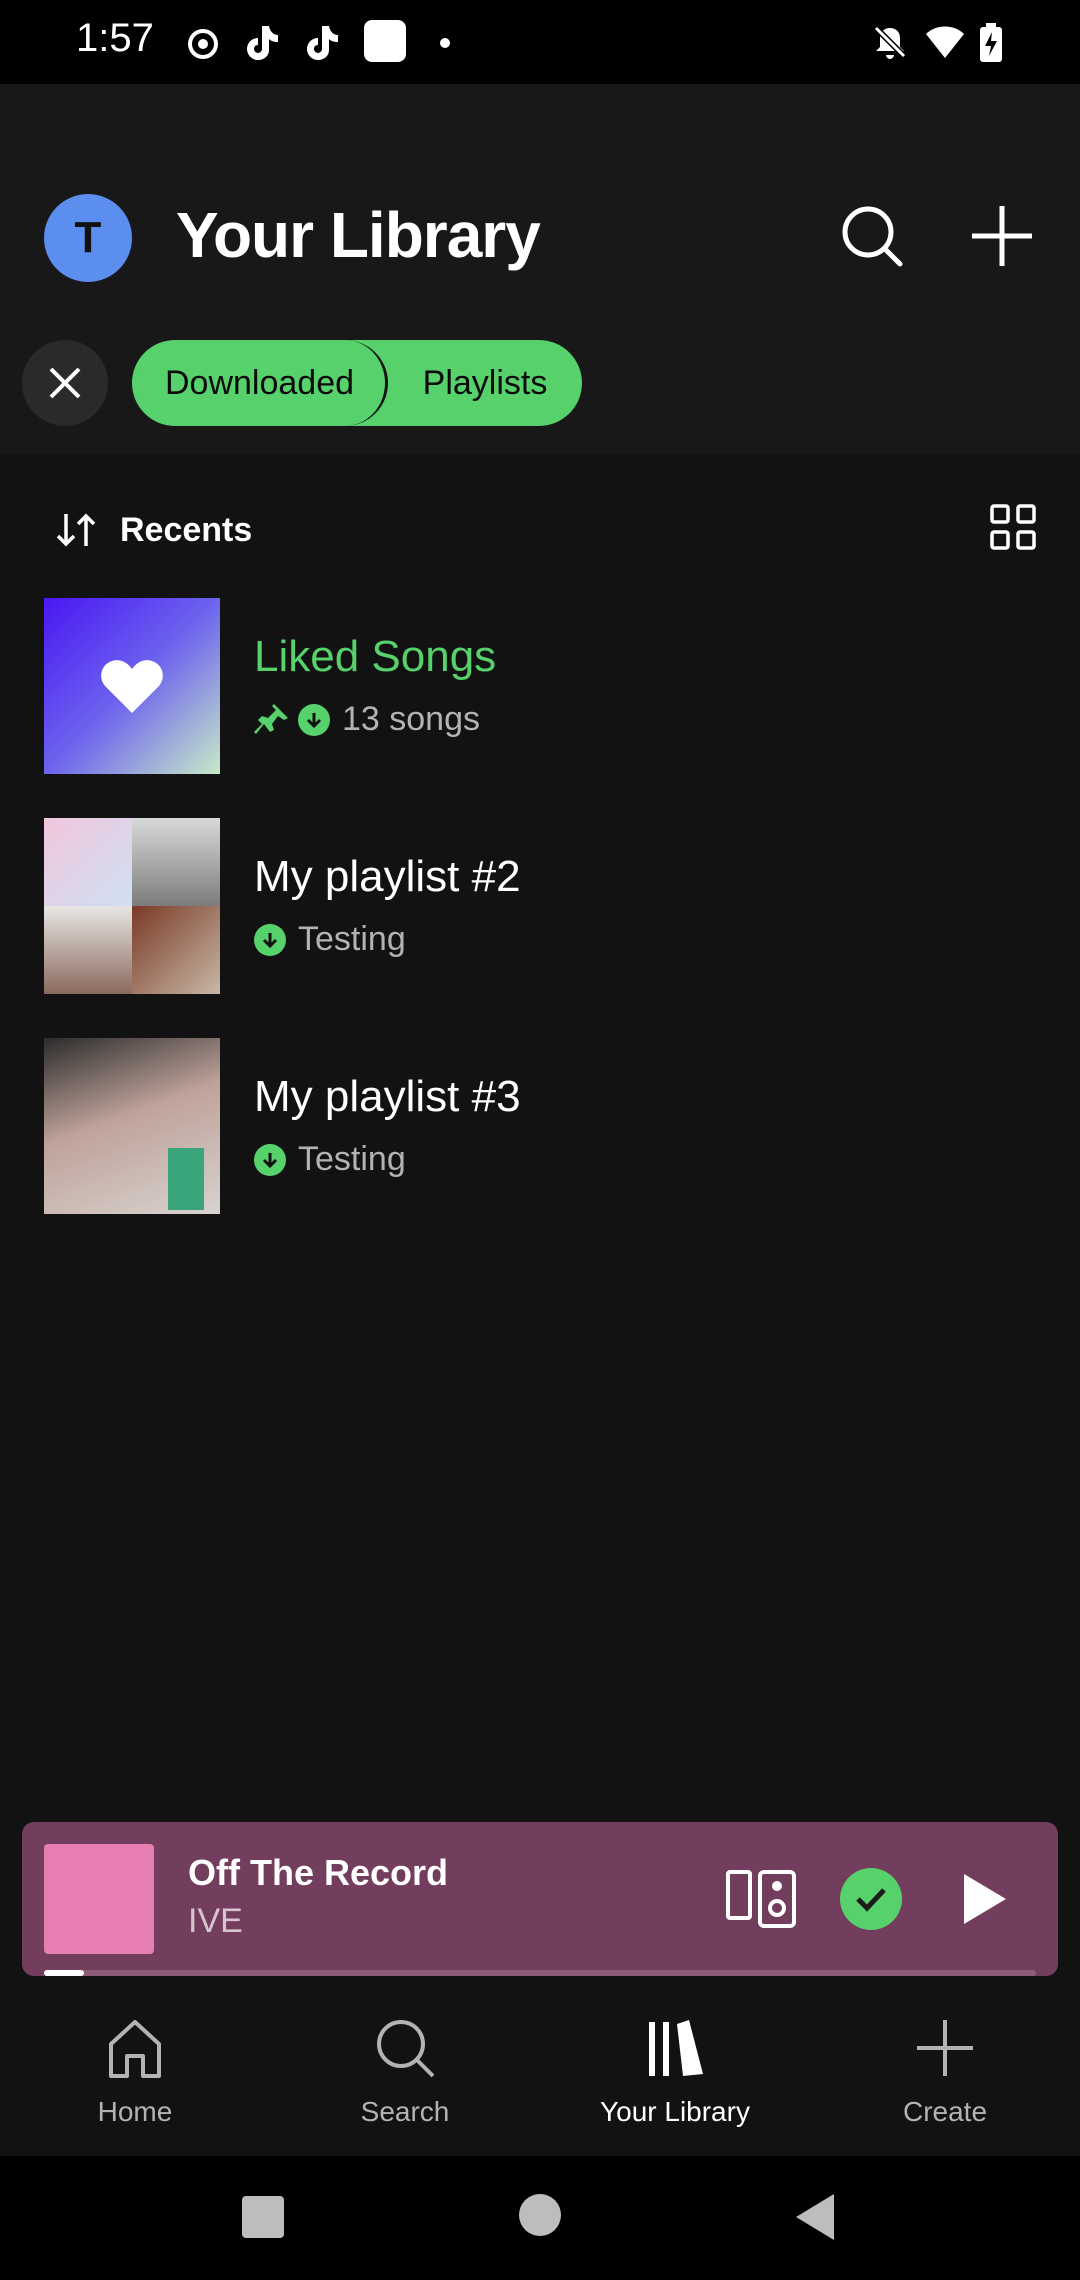 The height and width of the screenshot is (2280, 1080). I want to click on grid-icon, so click(1013, 527).